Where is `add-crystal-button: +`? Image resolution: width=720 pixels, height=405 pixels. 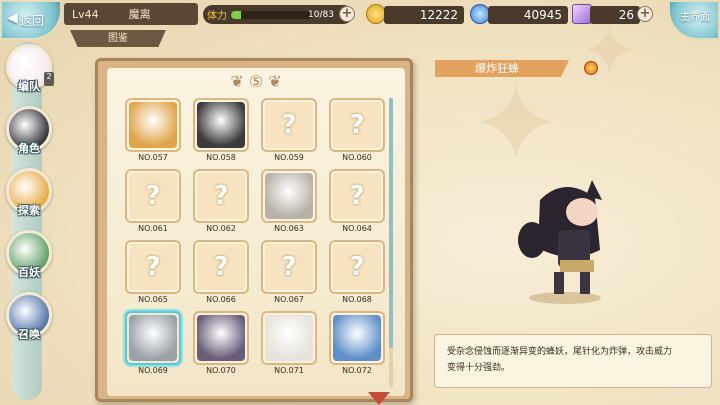
add-crystal-button: + is located at coordinates (645, 14).